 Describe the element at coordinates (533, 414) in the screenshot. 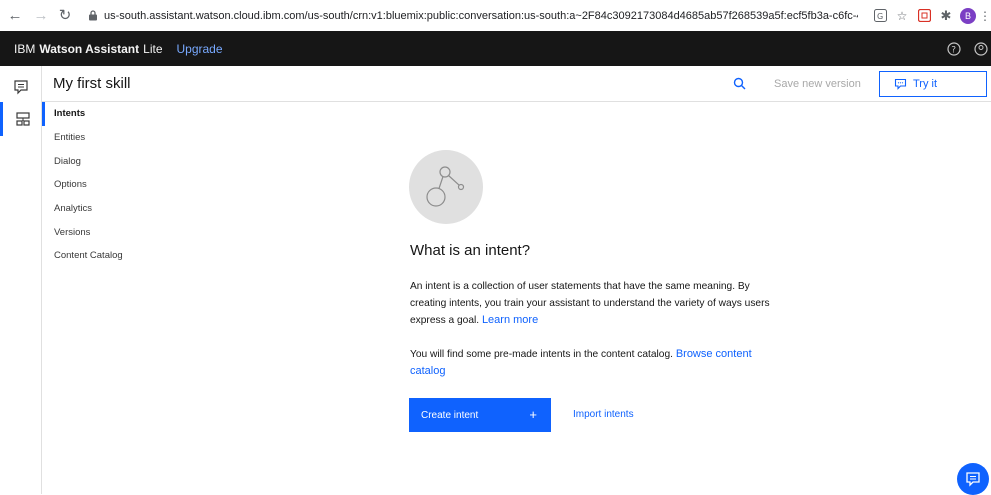

I see `plus-icon: +` at that location.